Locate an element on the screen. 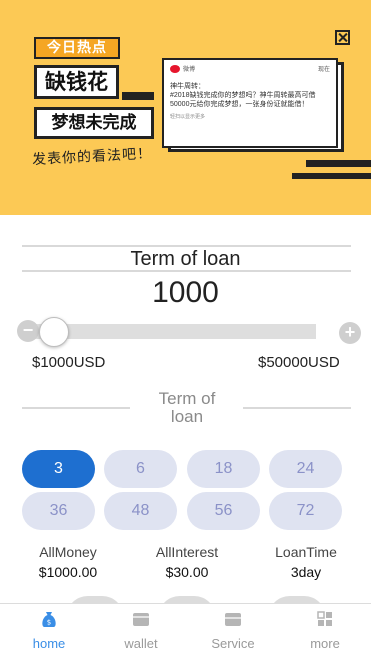 The image size is (371, 668). loan-time-label: LoanTime is located at coordinates (306, 552).